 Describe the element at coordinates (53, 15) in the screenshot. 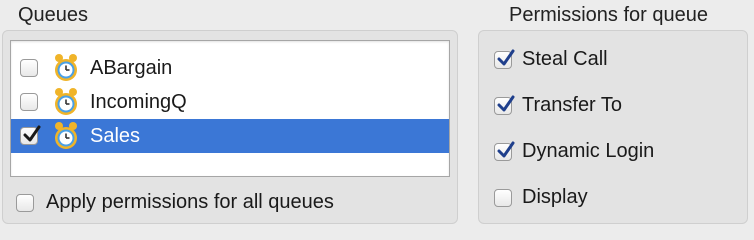

I see `queues-title: Queues` at that location.